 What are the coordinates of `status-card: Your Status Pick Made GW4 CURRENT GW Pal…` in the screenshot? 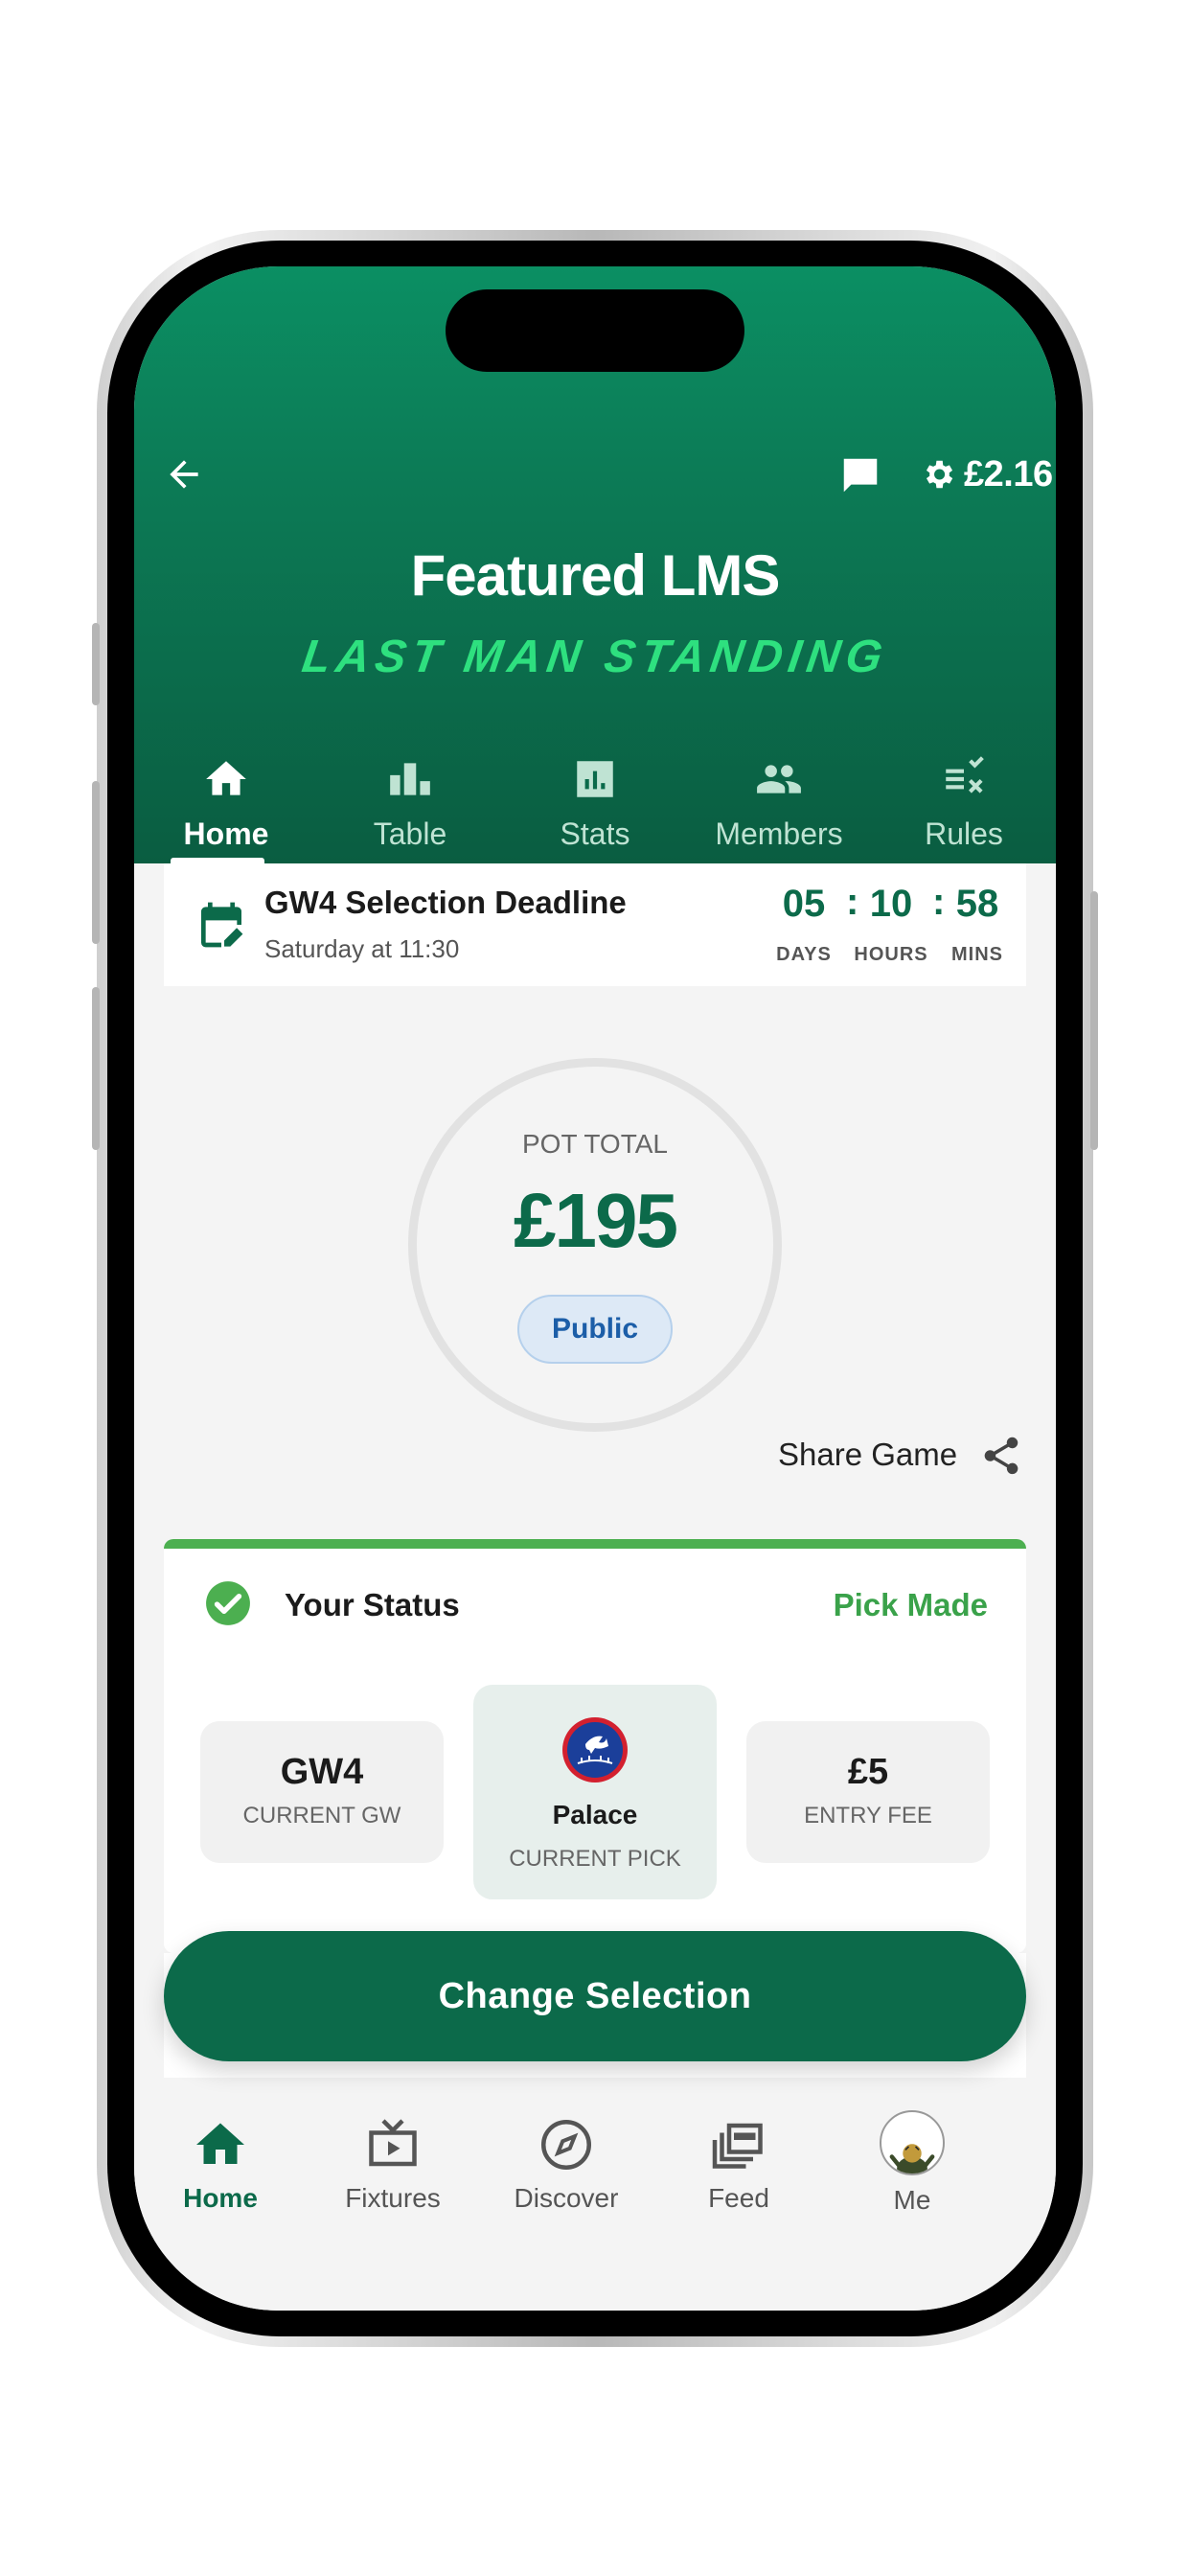 It's located at (595, 1746).